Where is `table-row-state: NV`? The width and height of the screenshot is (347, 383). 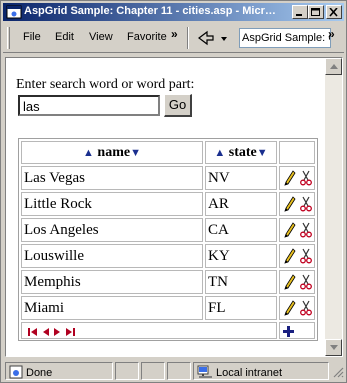 table-row-state: NV is located at coordinates (241, 178).